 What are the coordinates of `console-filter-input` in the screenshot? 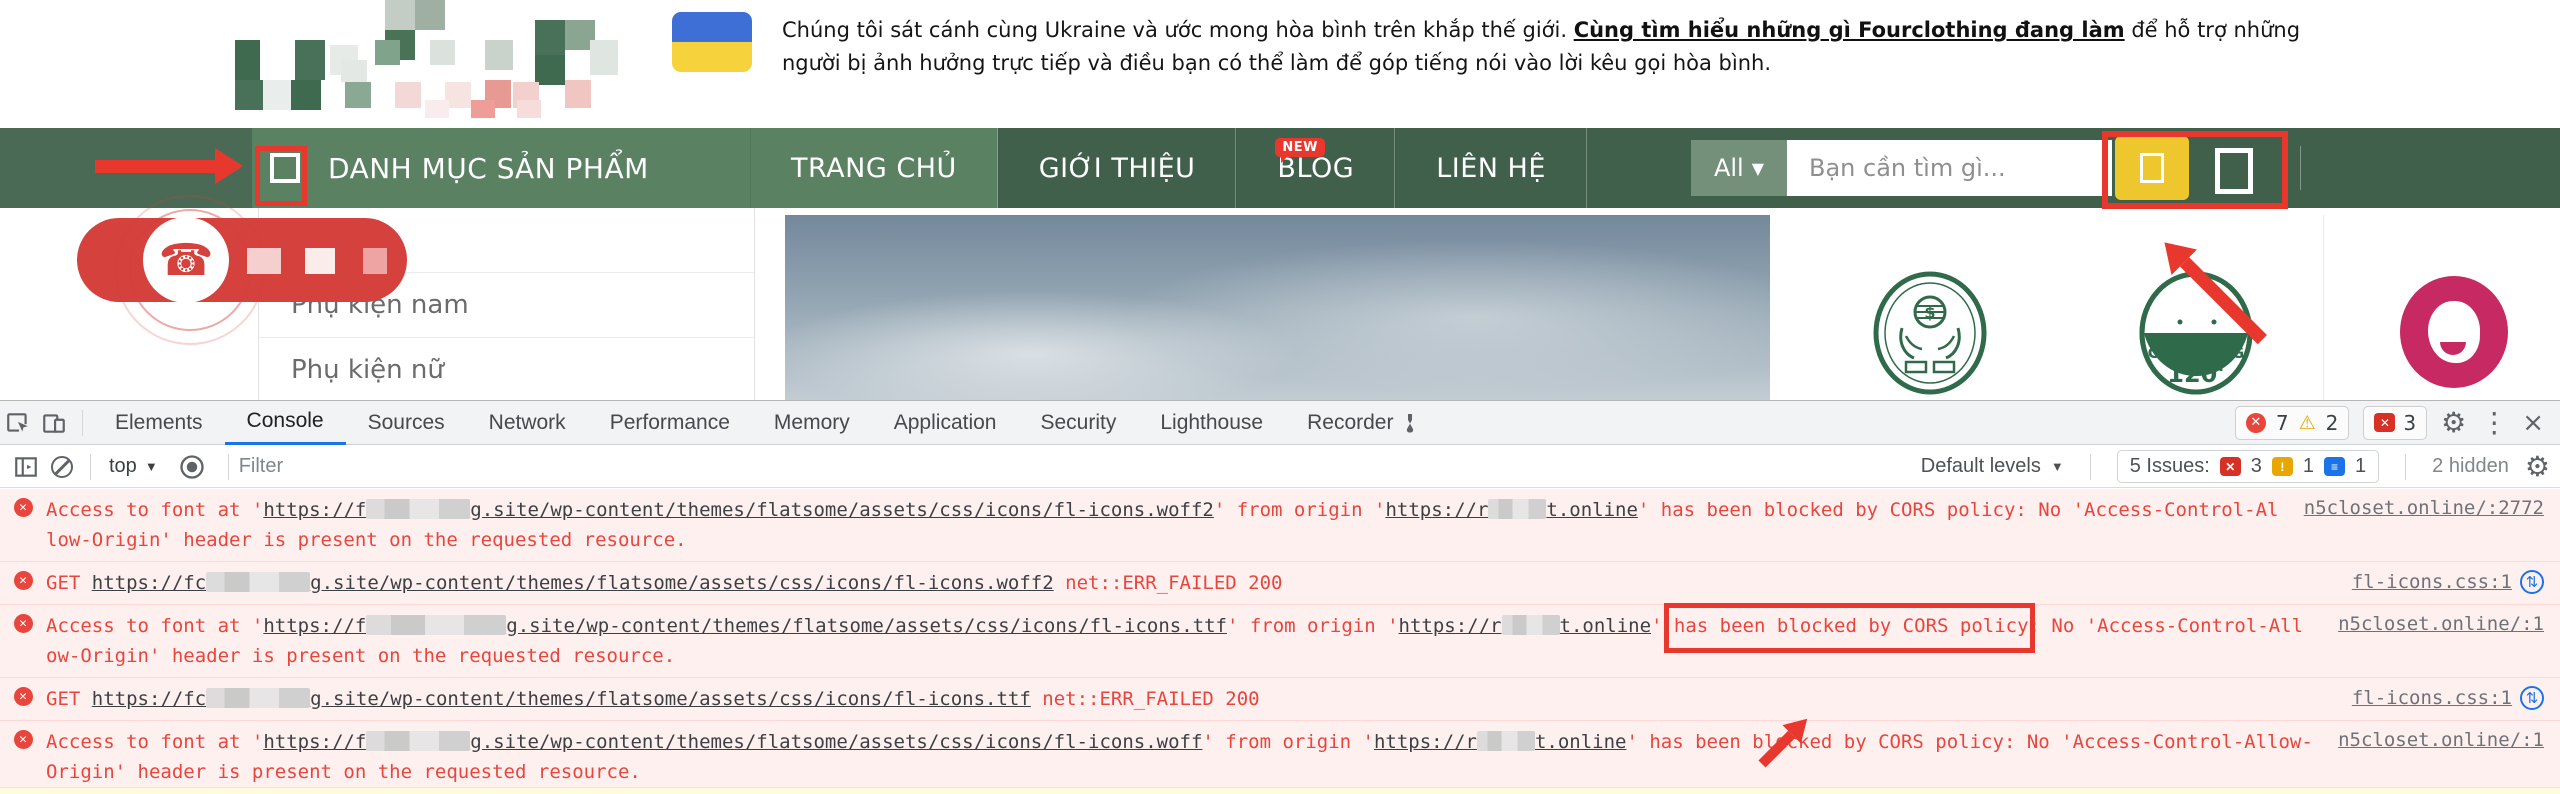 It's located at (1023, 466).